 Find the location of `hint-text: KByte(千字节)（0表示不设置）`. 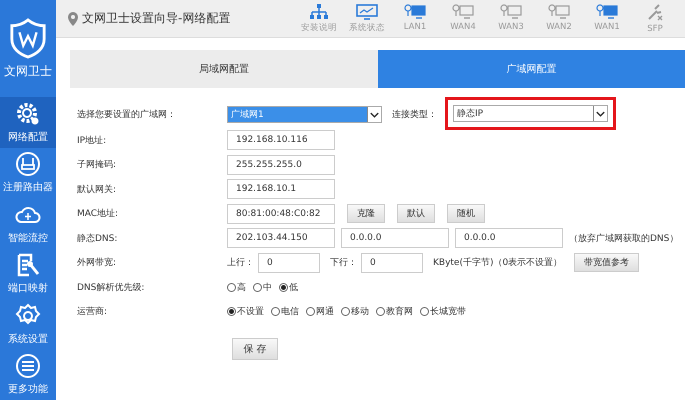

hint-text: KByte(千字节)（0表示不设置） is located at coordinates (497, 263).